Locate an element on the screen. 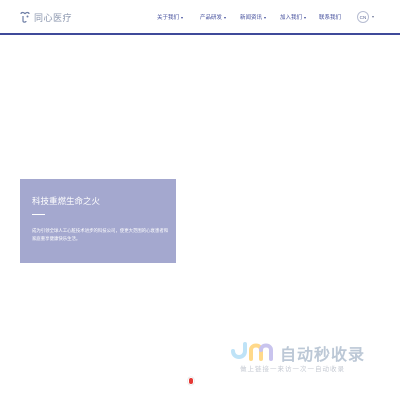  nav-item-label: 加入我们 is located at coordinates (291, 18).